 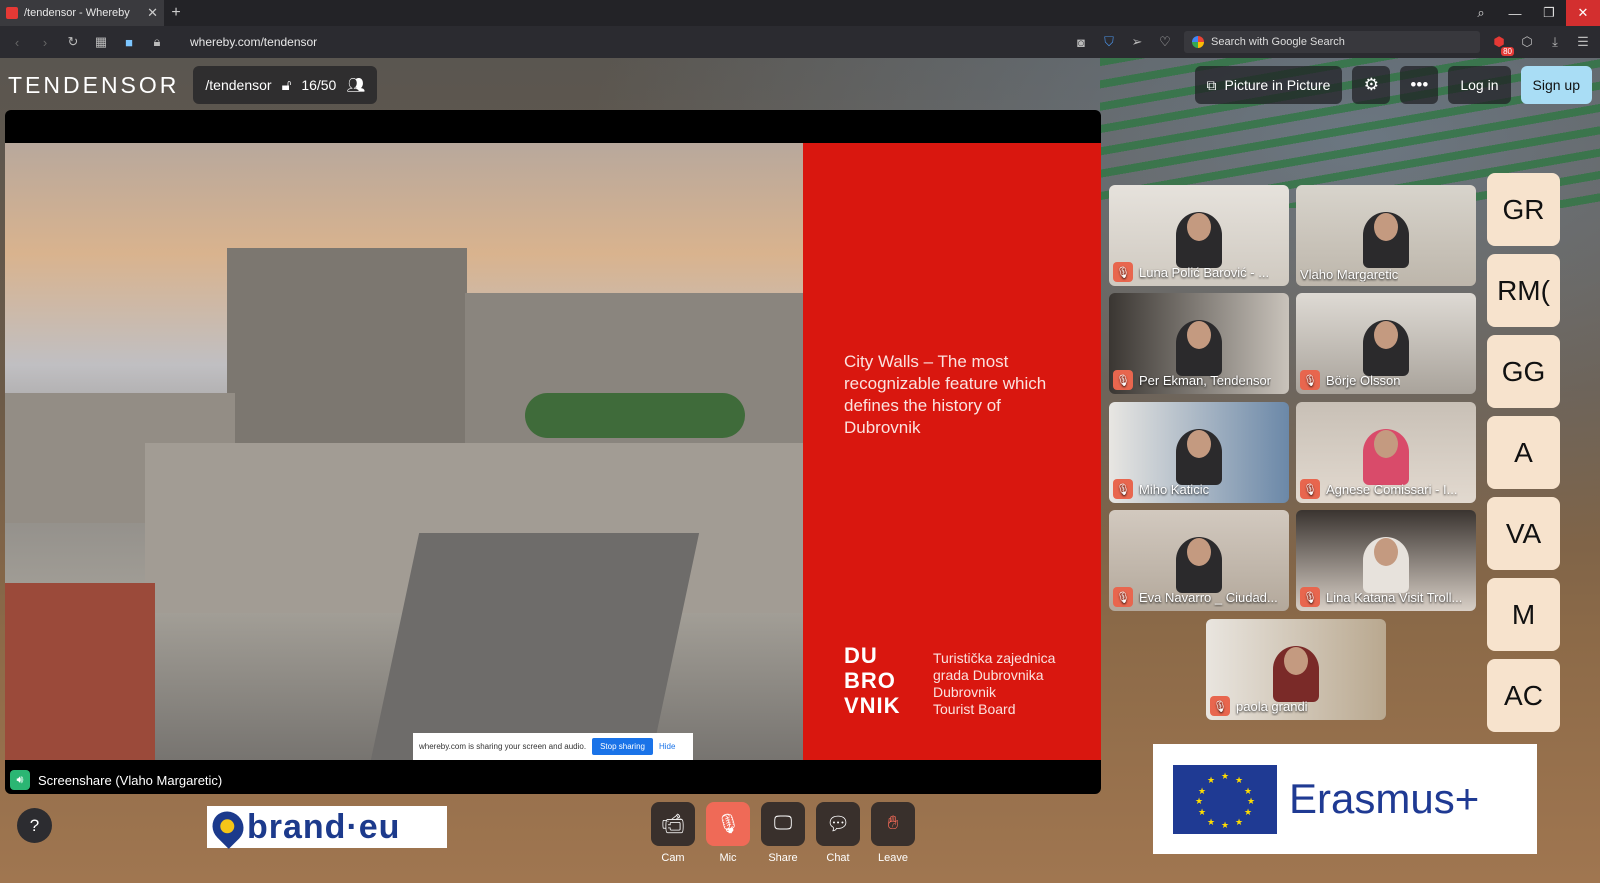 I want to click on eu-flag-icon: ★ ★ ★ ★ ★ ★ ★ ★ ★ ★ ★ ★, so click(x=1225, y=799).